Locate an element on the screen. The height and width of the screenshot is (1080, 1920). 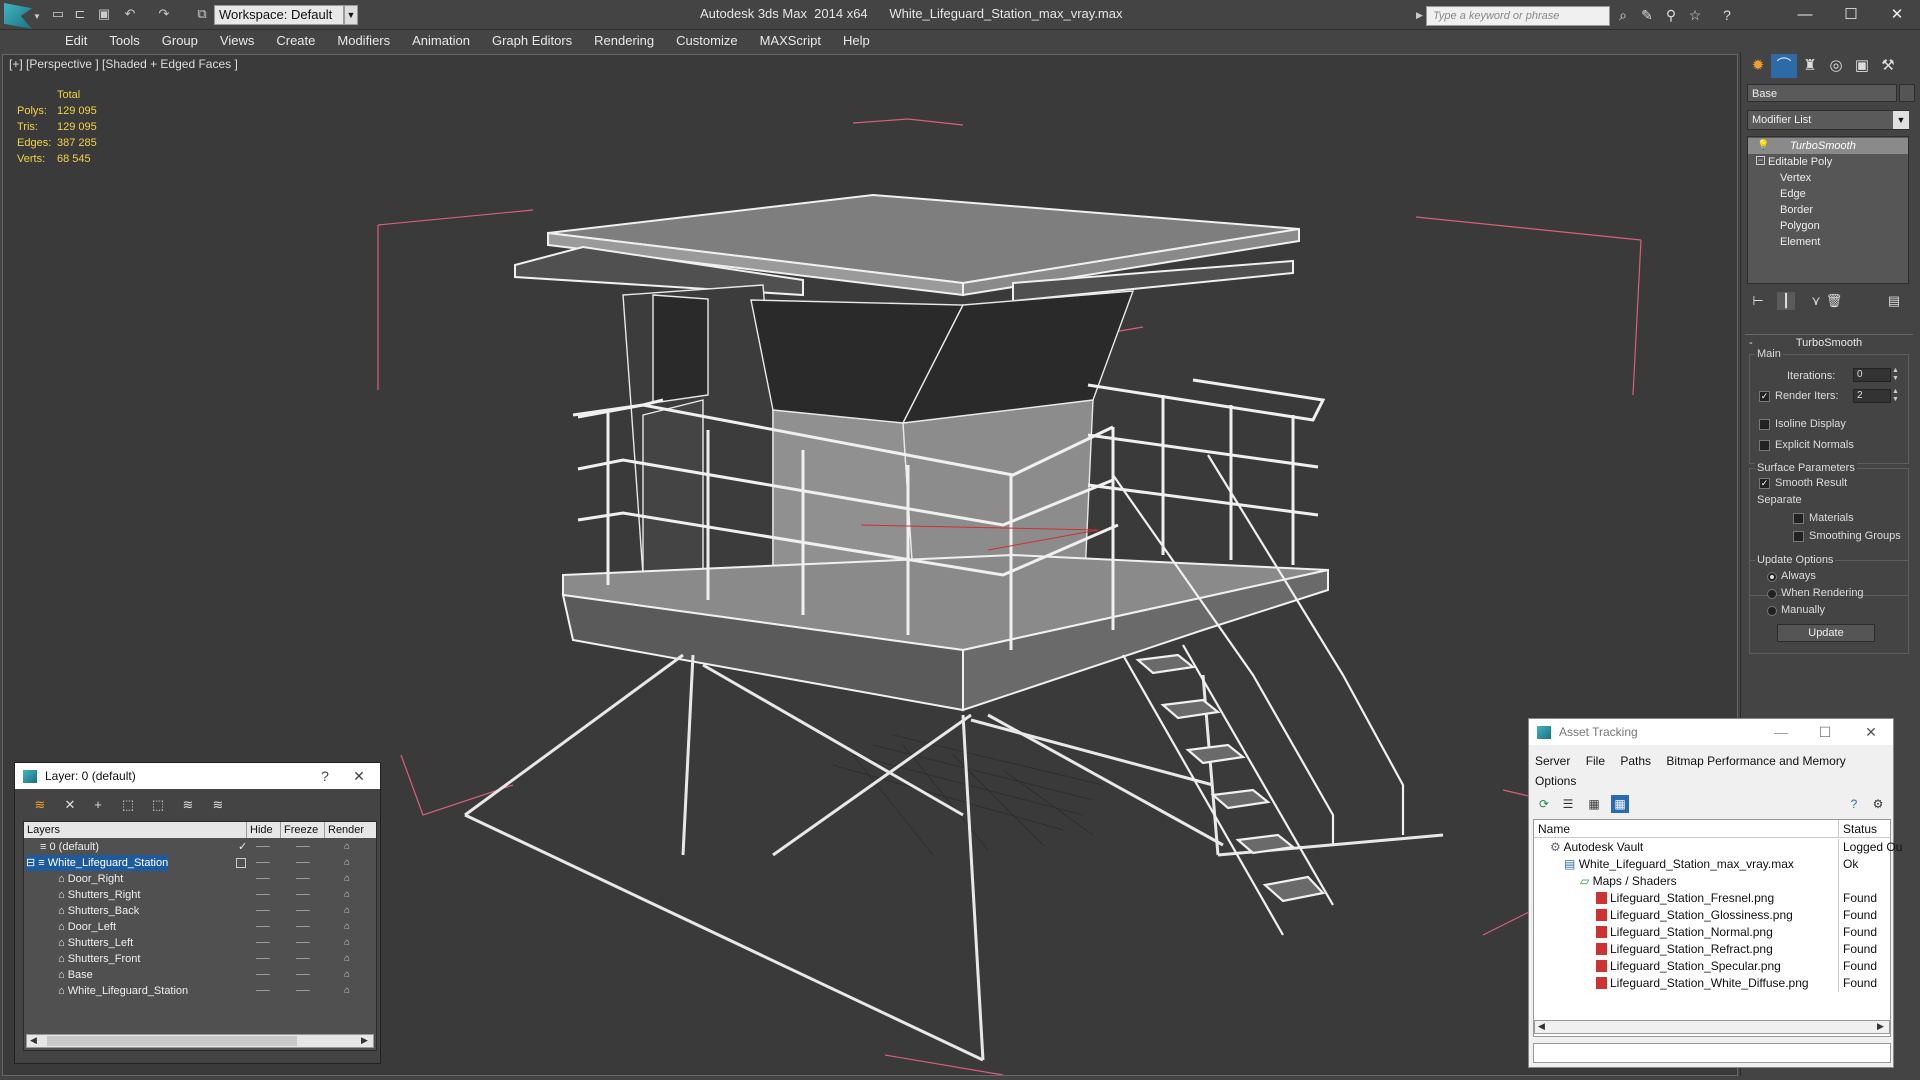
display-tab-icon: ▣ is located at coordinates (1862, 66).